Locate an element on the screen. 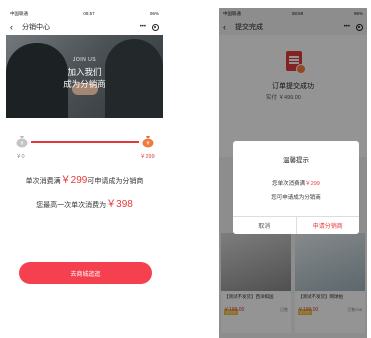 This screenshot has width=371, height=338. dialog-message-line2: 您可申请成为分销商 is located at coordinates (296, 198).